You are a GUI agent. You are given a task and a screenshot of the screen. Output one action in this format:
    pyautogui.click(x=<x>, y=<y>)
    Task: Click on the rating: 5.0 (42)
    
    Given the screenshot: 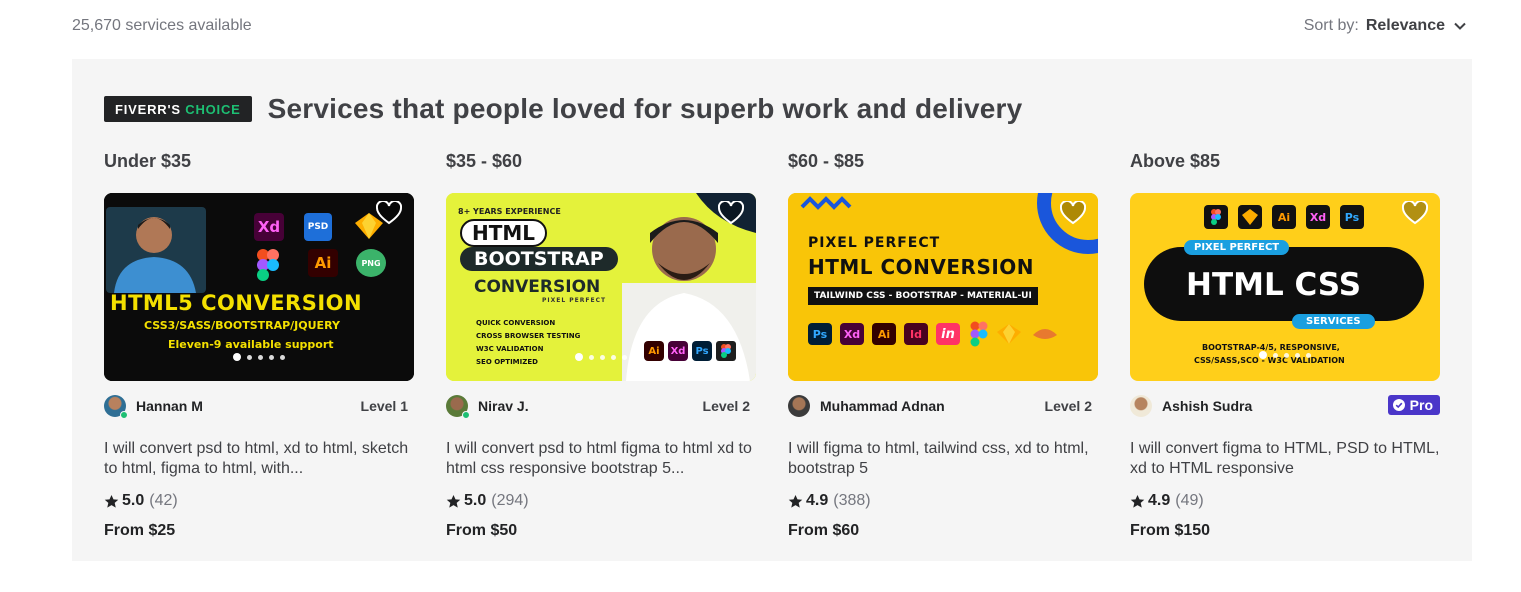 What is the action you would take?
    pyautogui.click(x=259, y=501)
    